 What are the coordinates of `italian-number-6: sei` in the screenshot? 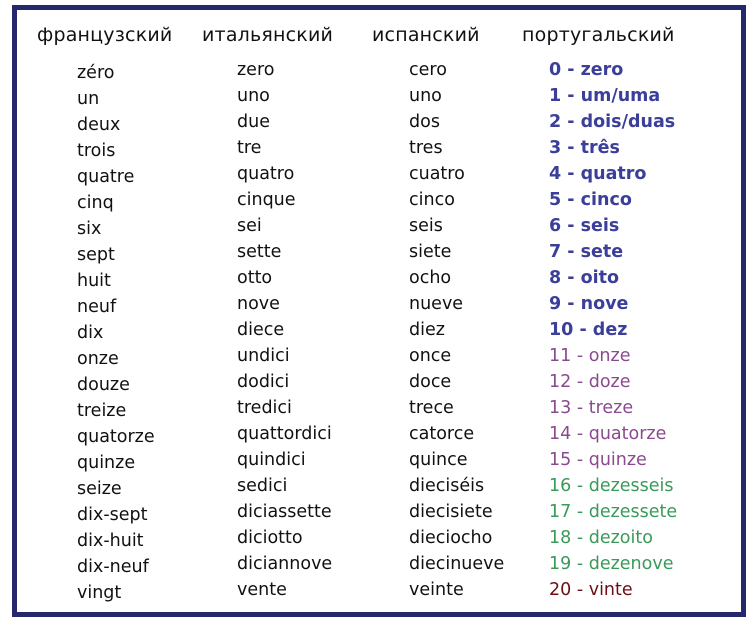 It's located at (249, 226).